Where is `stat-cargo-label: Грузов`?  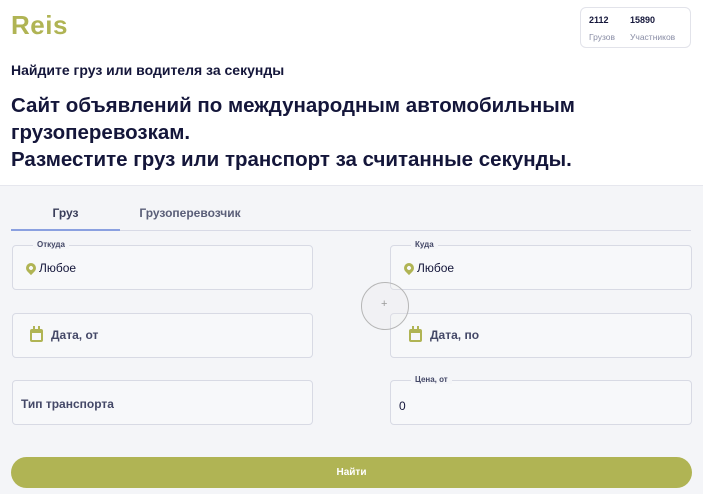 stat-cargo-label: Грузов is located at coordinates (602, 37).